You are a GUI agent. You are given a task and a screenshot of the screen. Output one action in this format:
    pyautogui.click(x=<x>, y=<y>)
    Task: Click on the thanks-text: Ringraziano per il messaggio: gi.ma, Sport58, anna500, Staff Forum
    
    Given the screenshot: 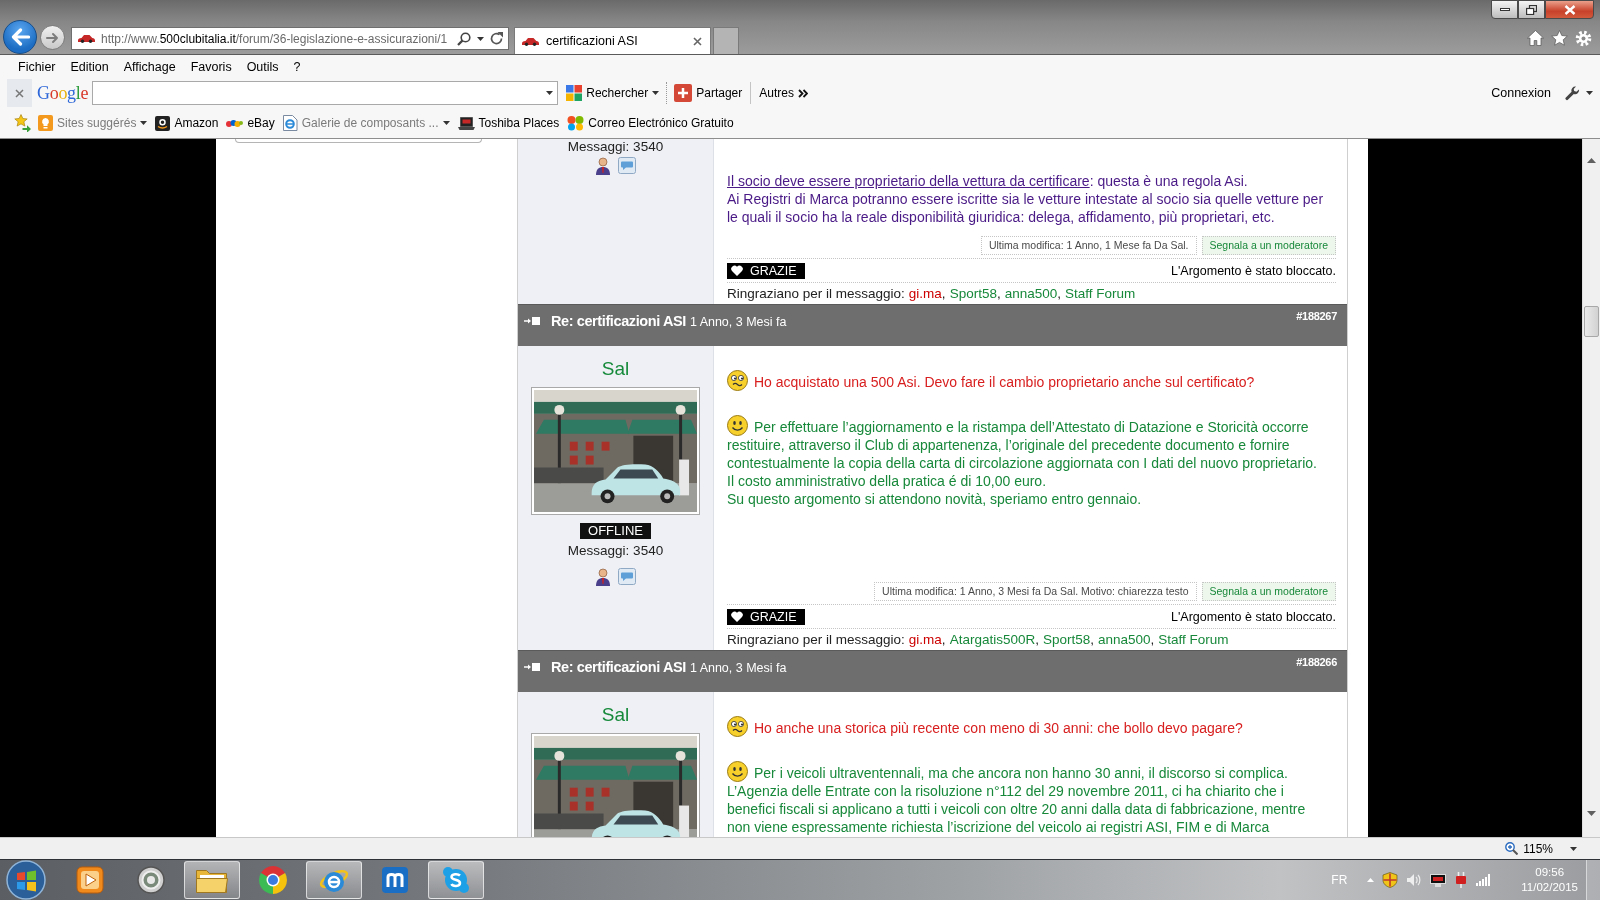 What is the action you would take?
    pyautogui.click(x=932, y=294)
    